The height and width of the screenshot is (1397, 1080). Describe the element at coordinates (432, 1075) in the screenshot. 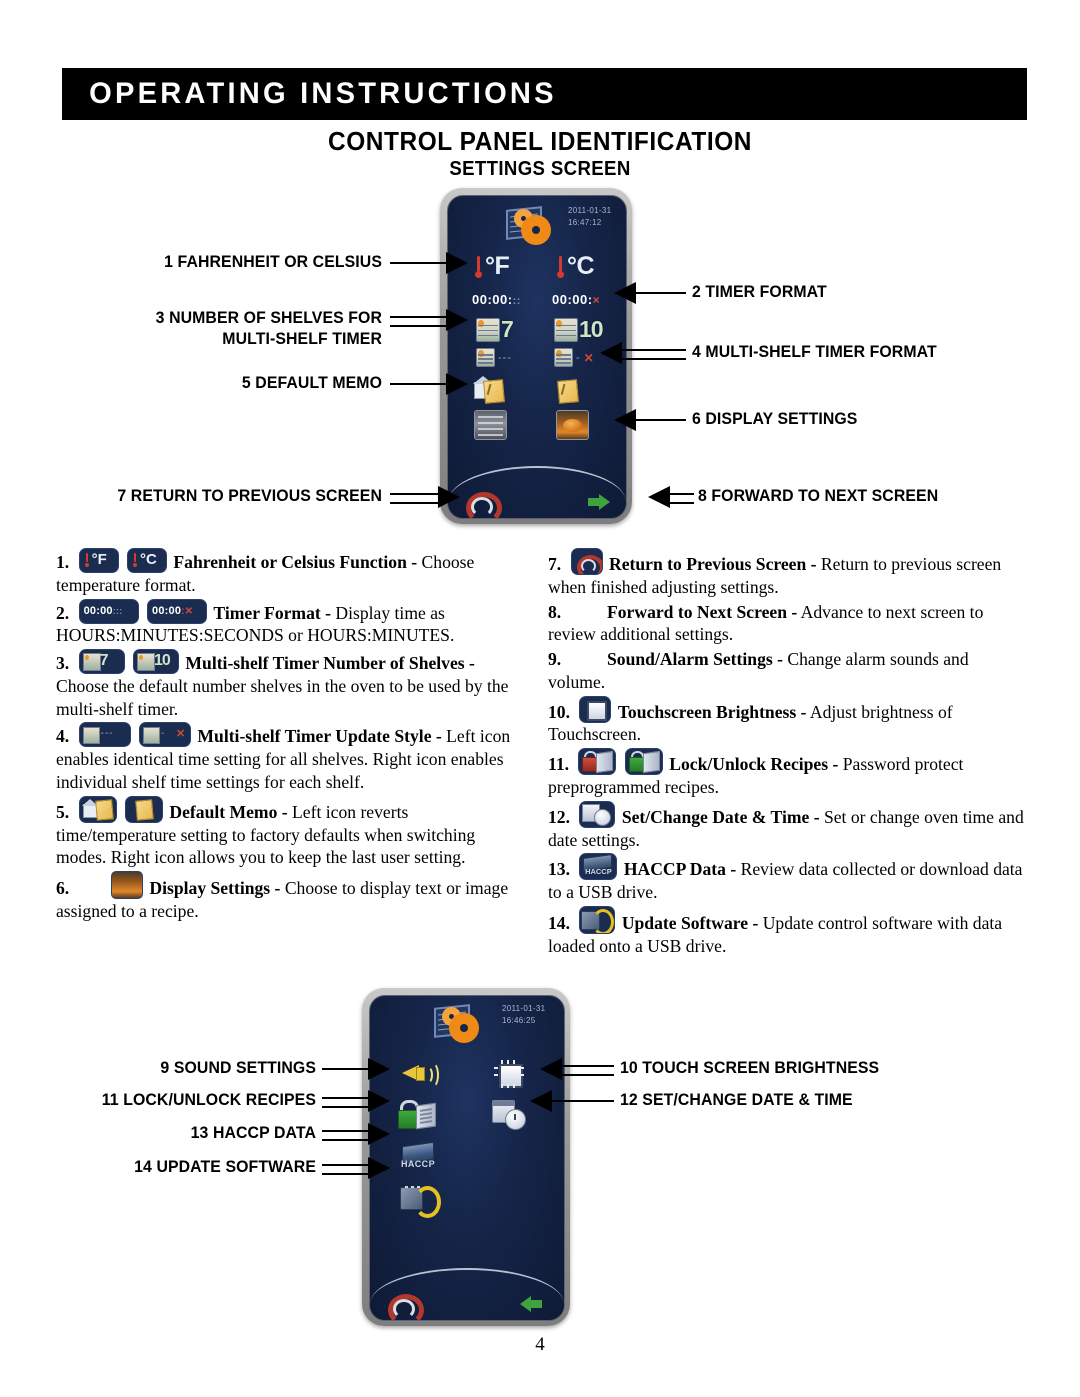

I see `sound-wave-icon` at that location.